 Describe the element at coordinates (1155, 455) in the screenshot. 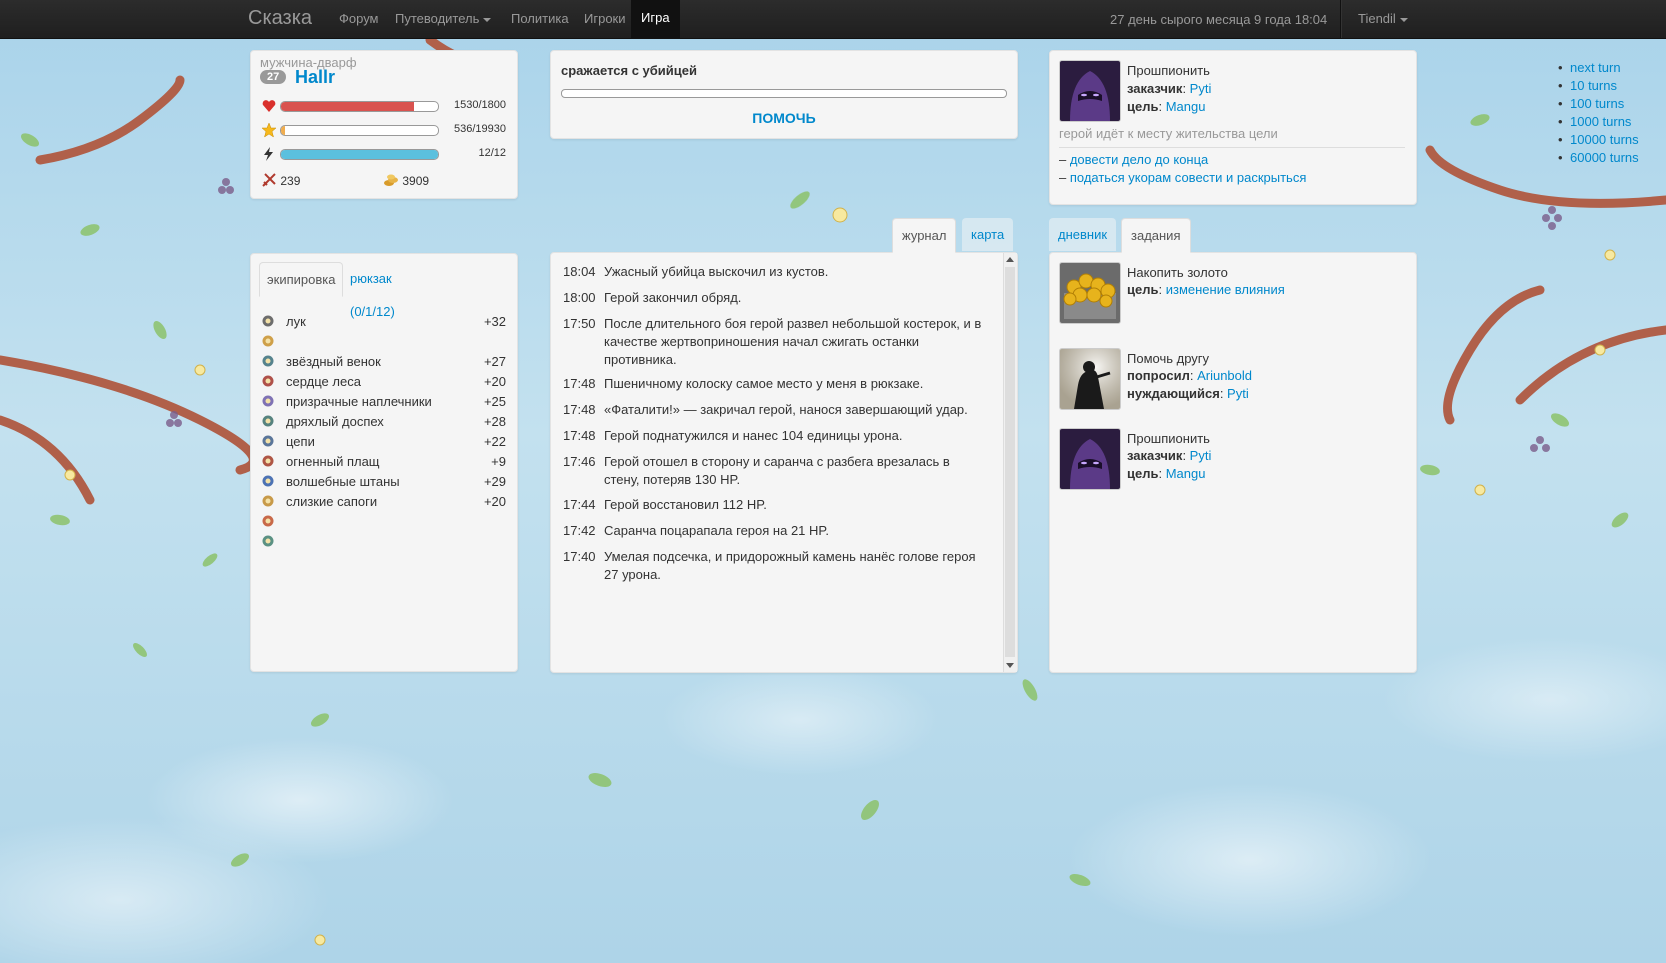

I see `quest-3-line-1-label: заказчик` at that location.